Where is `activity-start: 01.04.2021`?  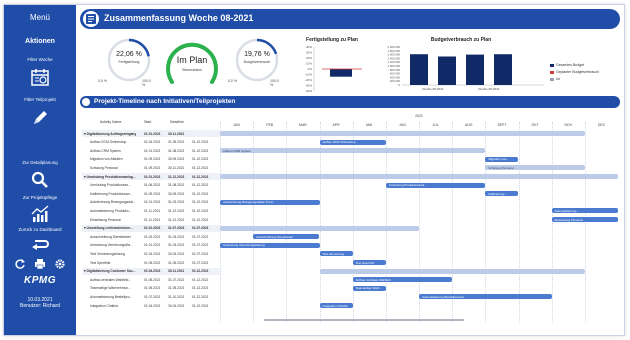 activity-start: 01.04.2021 is located at coordinates (152, 271).